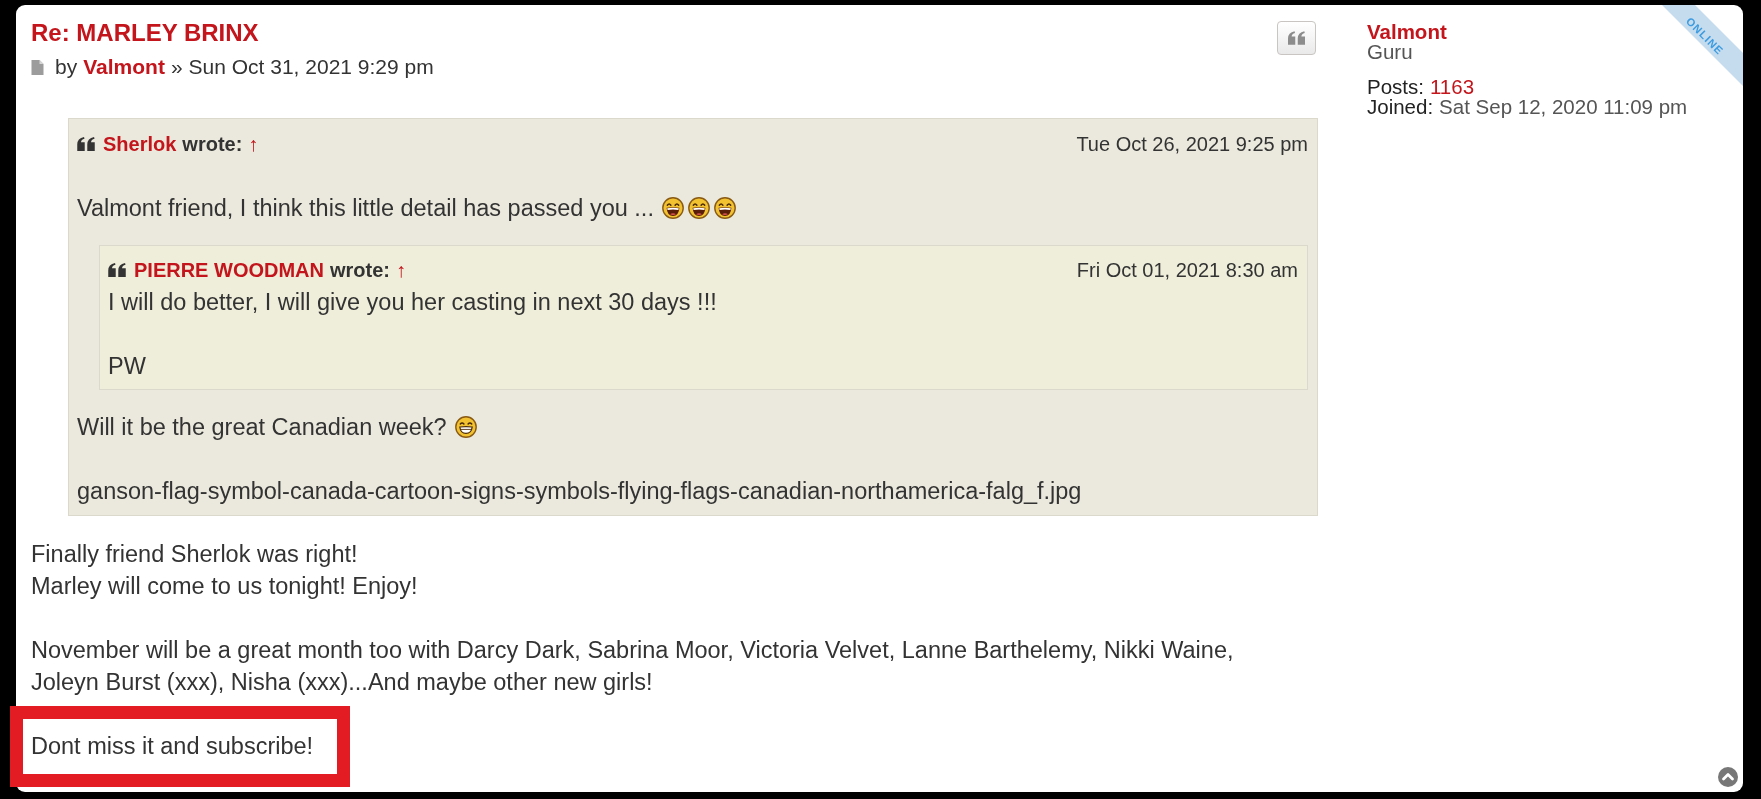 This screenshot has height=799, width=1761. I want to click on quote-author-link: PIERRE WOODMAN, so click(229, 270).